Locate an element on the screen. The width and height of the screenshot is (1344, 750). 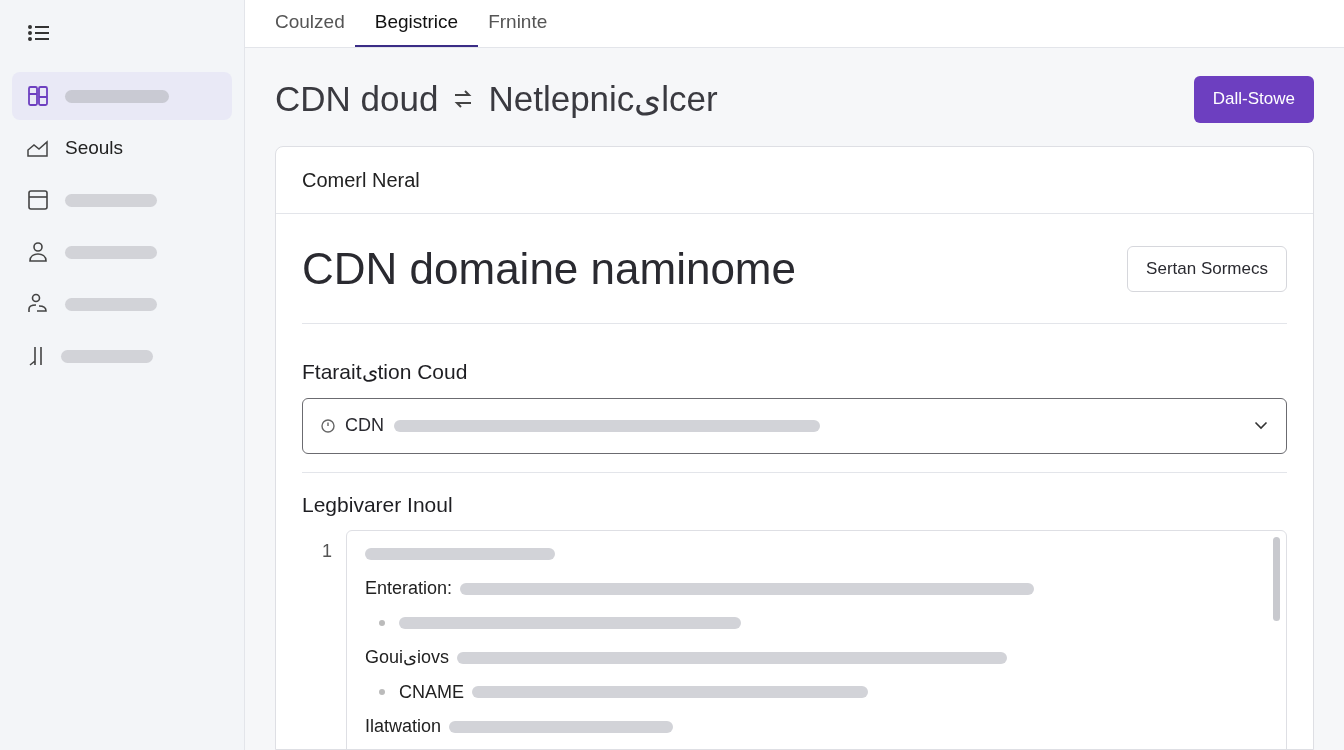
editor-text: Ilatwation is located at coordinates (403, 727).